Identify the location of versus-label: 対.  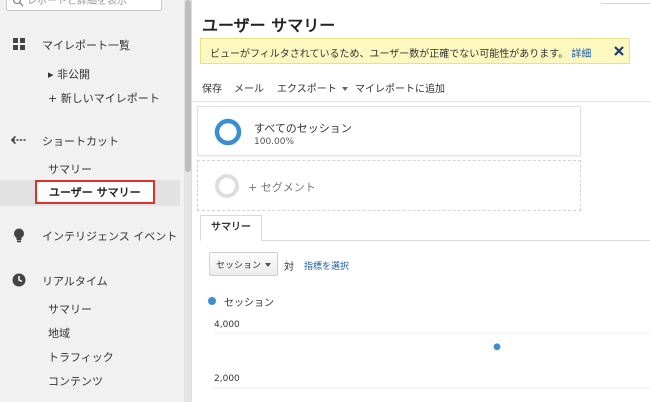
(289, 267).